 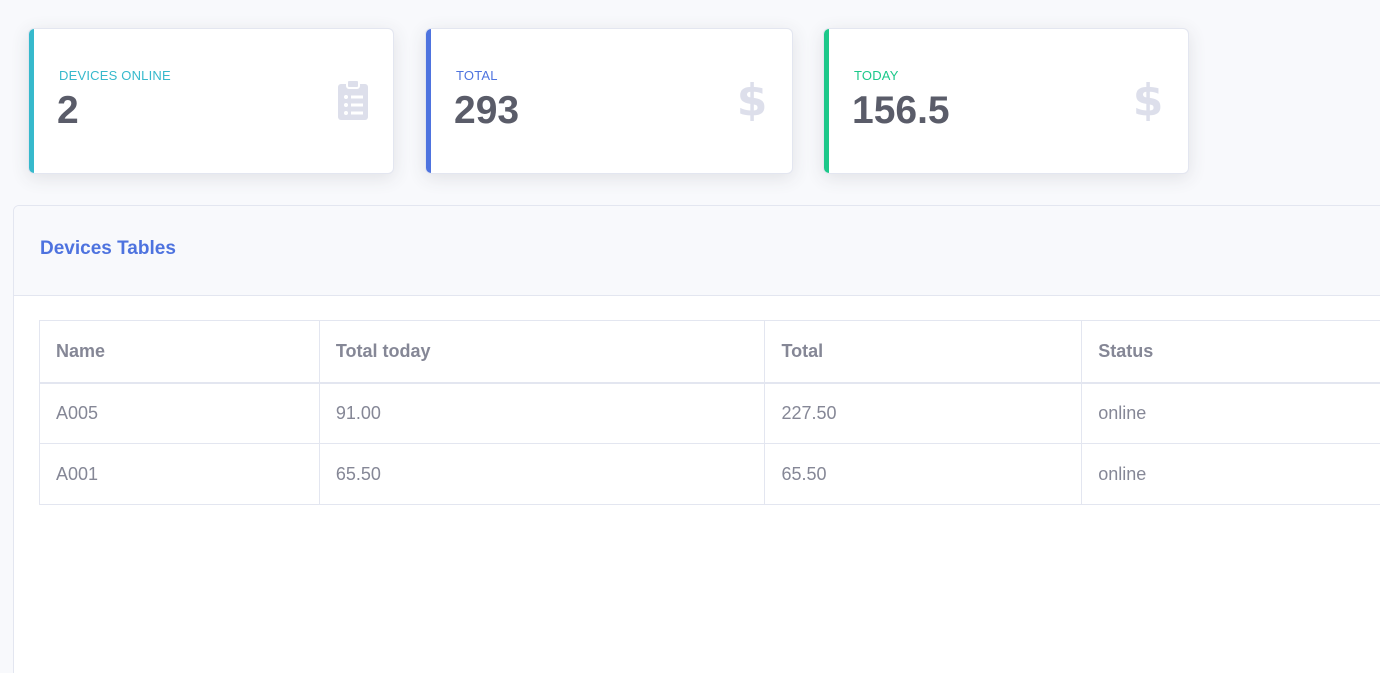 What do you see at coordinates (115, 75) in the screenshot?
I see `devices-online-label: DEVICES ONLINE` at bounding box center [115, 75].